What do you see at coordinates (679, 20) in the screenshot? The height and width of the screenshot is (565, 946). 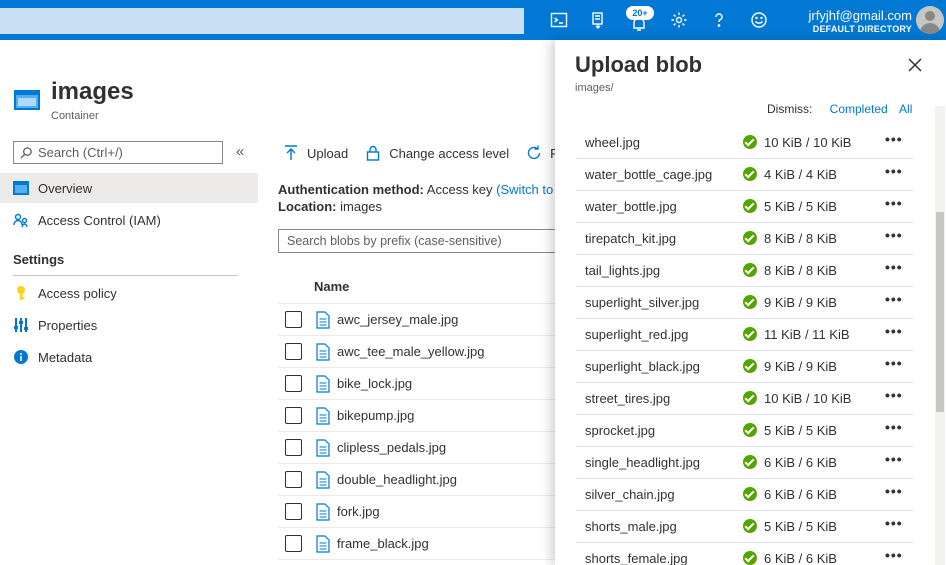 I see `settings-gear-icon` at bounding box center [679, 20].